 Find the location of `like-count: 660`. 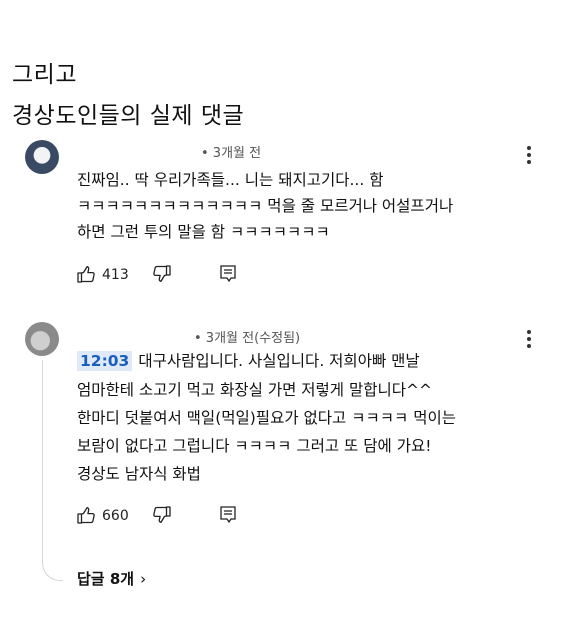

like-count: 660 is located at coordinates (115, 516).